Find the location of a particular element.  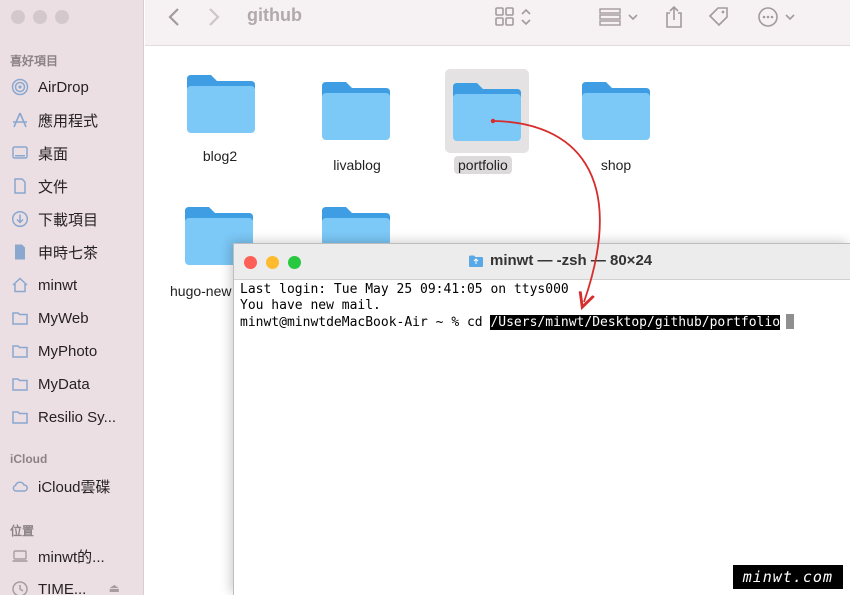

sidebar-item-applications: 應用程式 is located at coordinates (72, 120).